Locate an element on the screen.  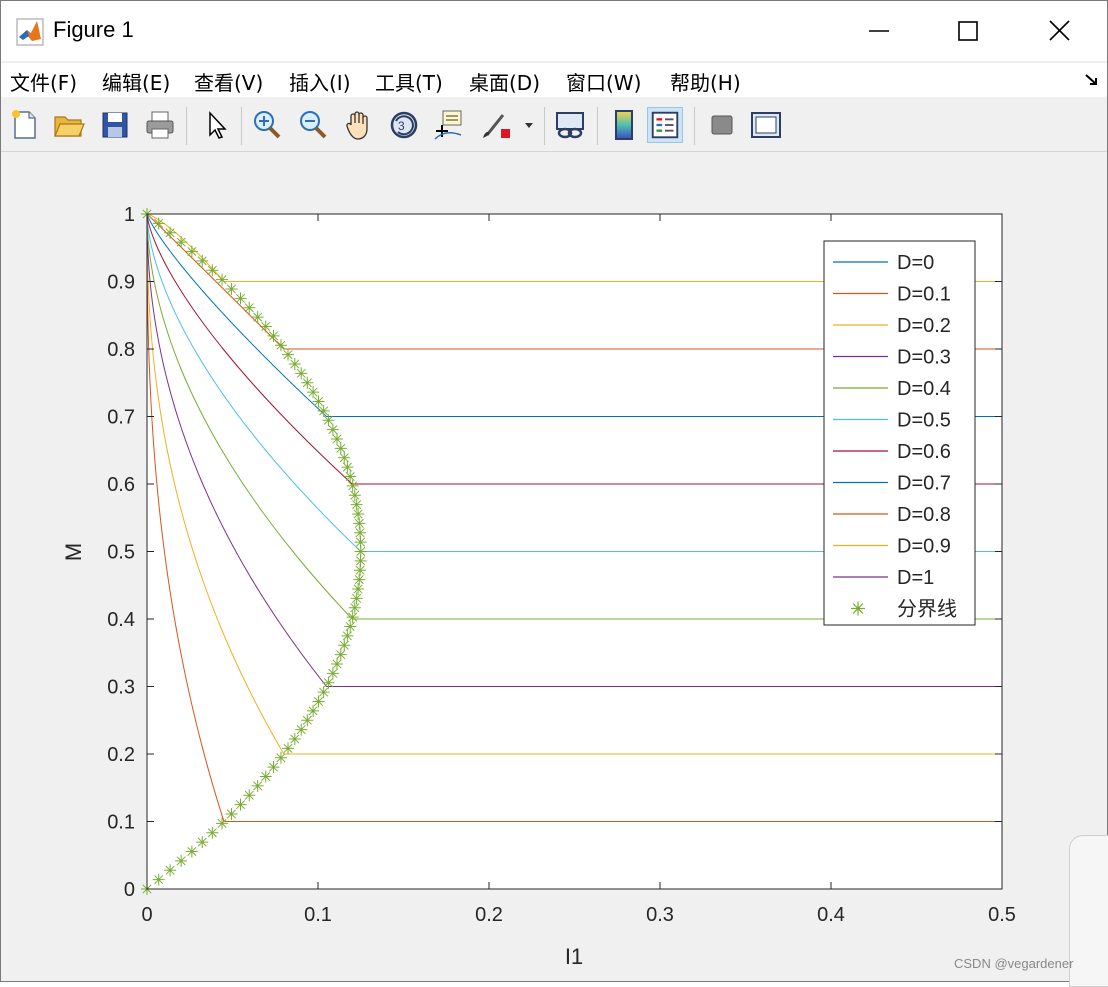
legend-label: D=0.7 is located at coordinates (924, 484).